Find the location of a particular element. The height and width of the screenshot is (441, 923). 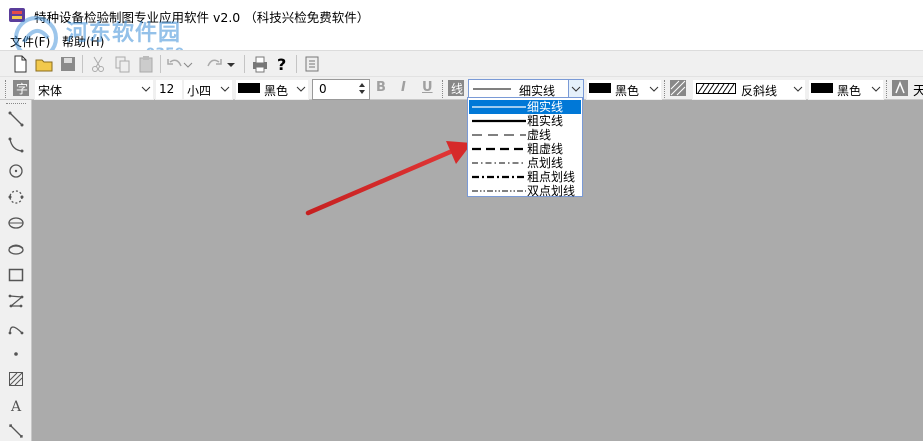

format-toolbar: 字 宋体 12 小四 黑色 0 B I U 线 细实线 黑色 反斜线 黑色 天 is located at coordinates (461, 88).